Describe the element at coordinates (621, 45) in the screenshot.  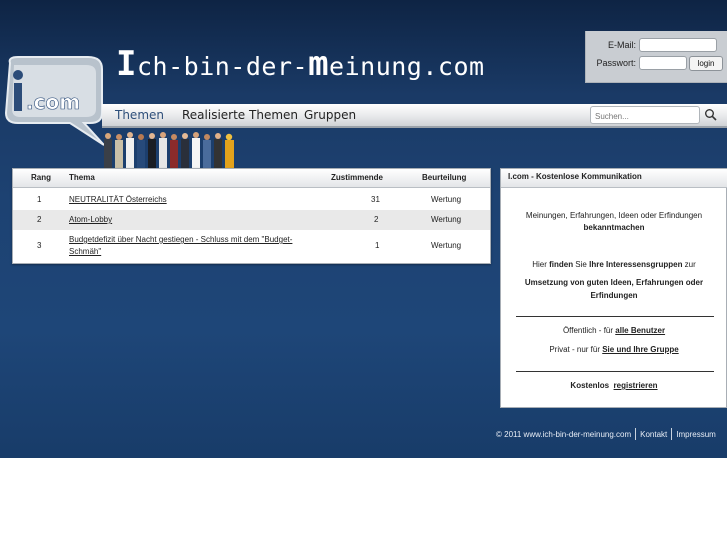
I see `email-label: E-Mail:` at that location.